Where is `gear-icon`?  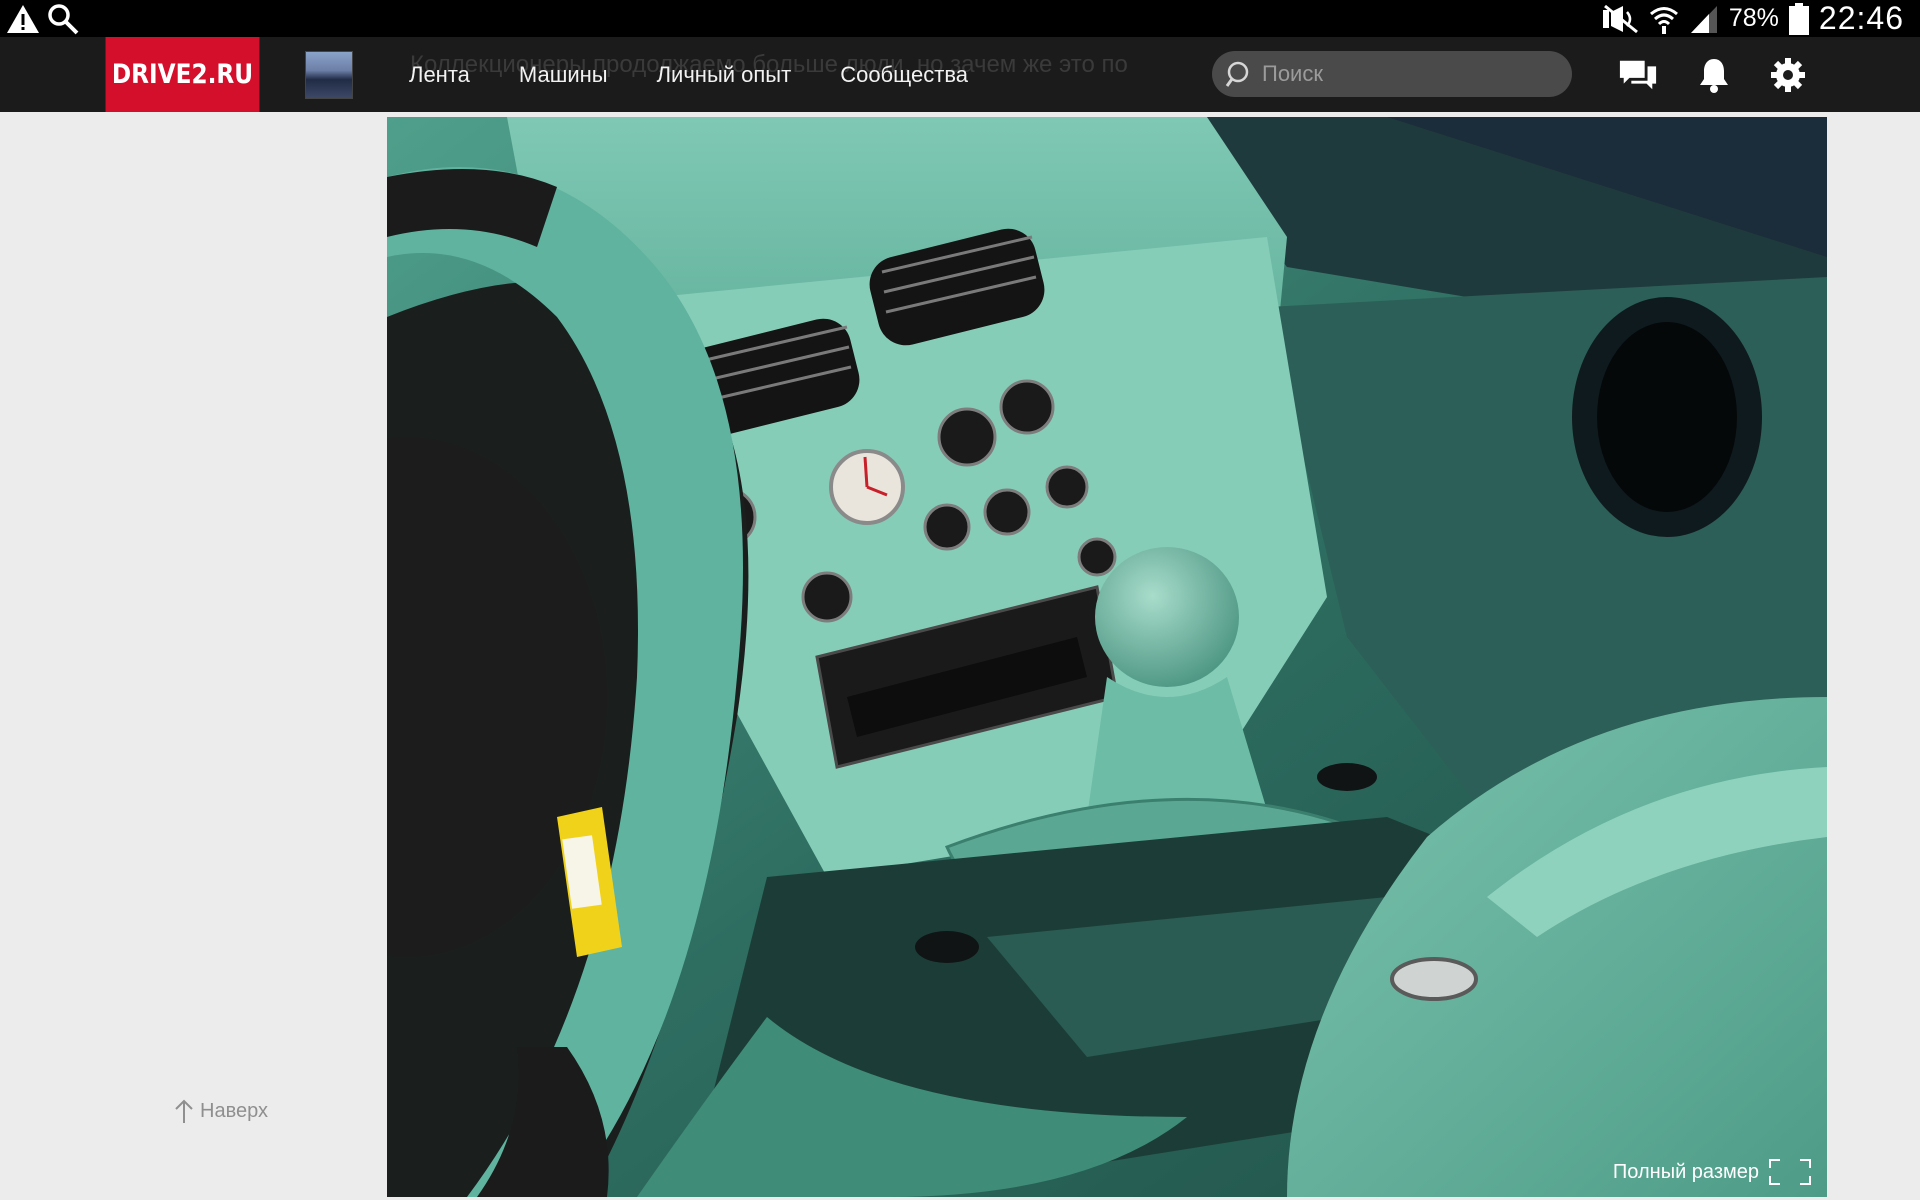 gear-icon is located at coordinates (1788, 75).